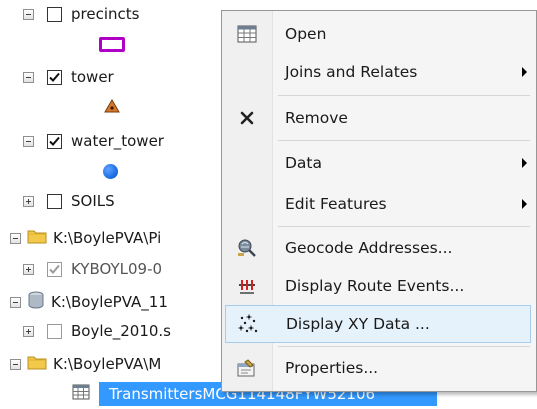  What do you see at coordinates (109, 302) in the screenshot?
I see `workspace-path: K:\BoylePVA_11` at bounding box center [109, 302].